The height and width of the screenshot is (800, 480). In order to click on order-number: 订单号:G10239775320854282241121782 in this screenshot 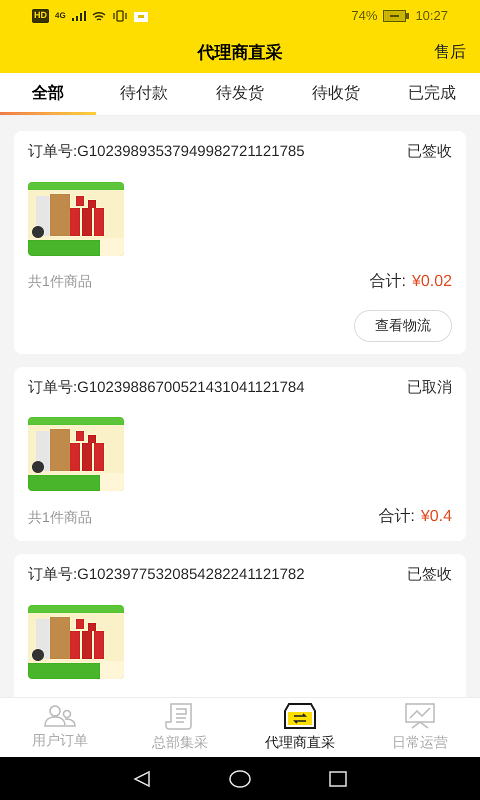, I will do `click(166, 575)`.